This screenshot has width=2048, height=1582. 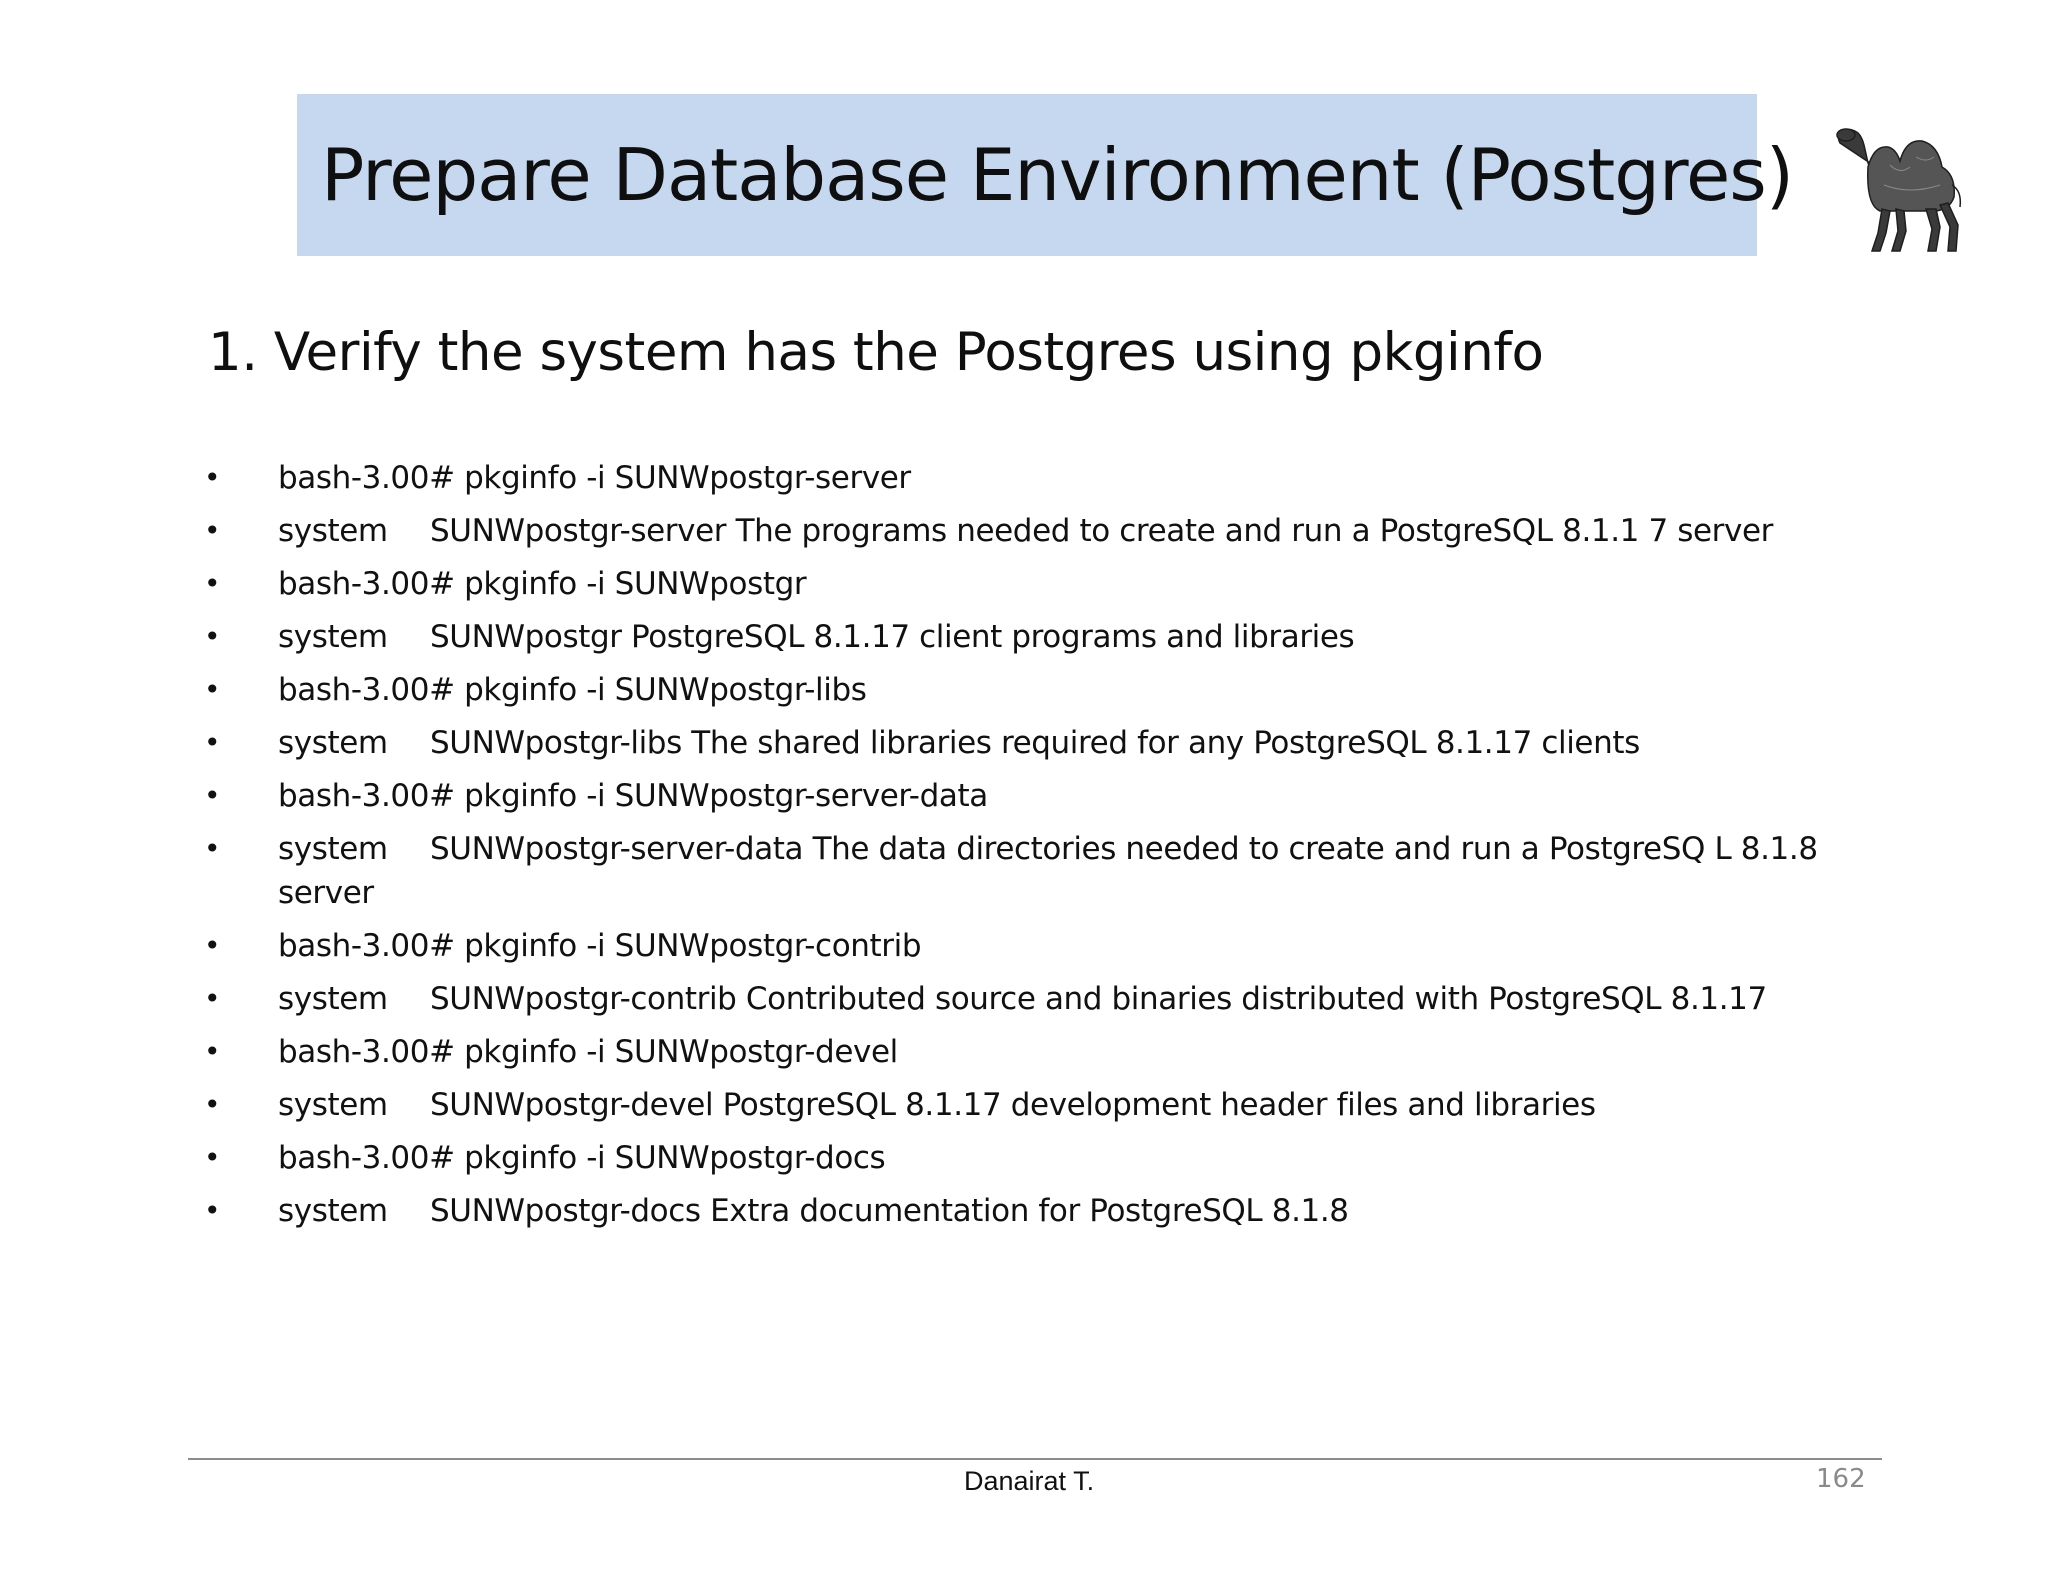 I want to click on page-number: 162, so click(x=1841, y=1479).